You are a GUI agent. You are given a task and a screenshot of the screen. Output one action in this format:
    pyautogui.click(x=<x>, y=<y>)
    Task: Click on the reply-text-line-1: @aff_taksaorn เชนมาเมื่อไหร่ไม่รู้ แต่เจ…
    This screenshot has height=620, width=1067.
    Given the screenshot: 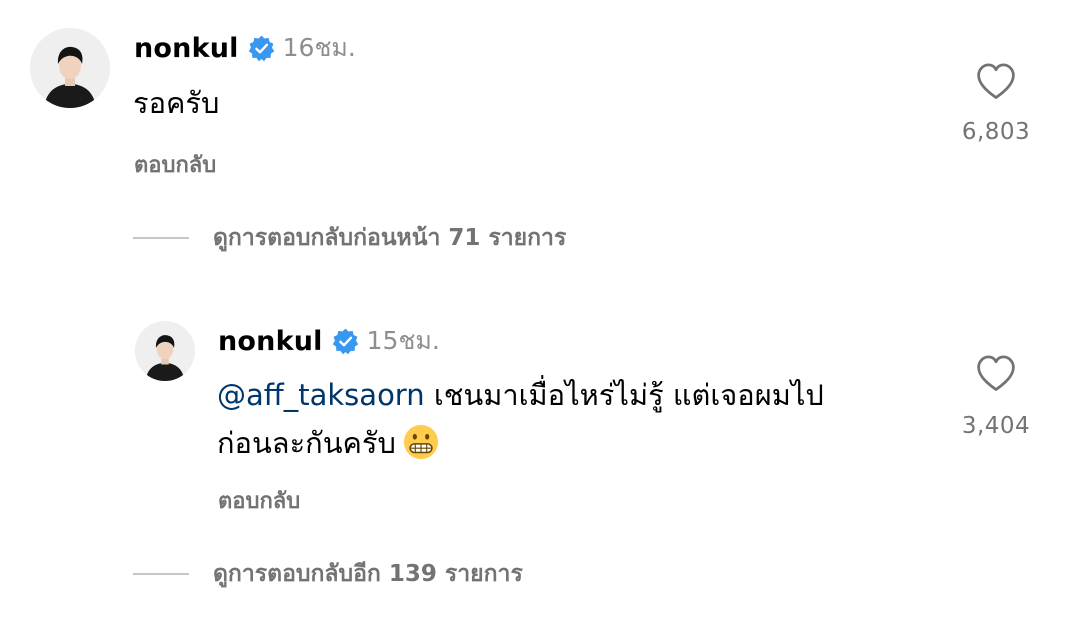 What is the action you would take?
    pyautogui.click(x=567, y=395)
    